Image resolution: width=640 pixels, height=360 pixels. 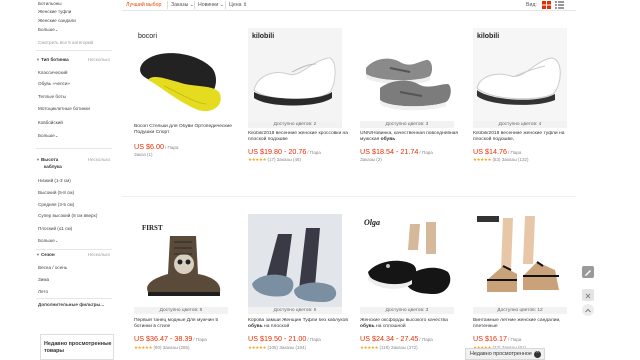 I want to click on colors-available: Доступно цветов: 12, so click(x=520, y=310).